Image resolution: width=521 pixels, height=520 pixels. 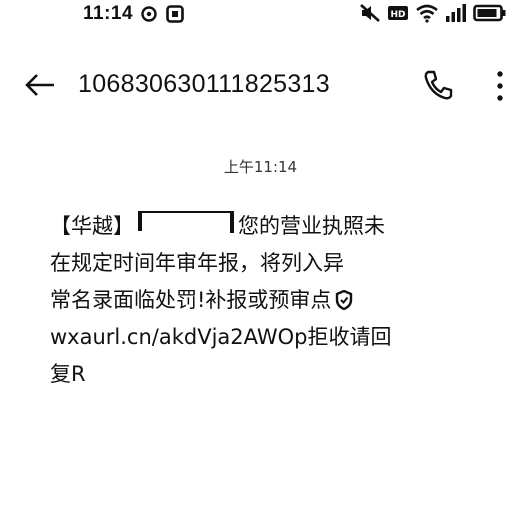 I want to click on status-time: 11:14, so click(x=108, y=13).